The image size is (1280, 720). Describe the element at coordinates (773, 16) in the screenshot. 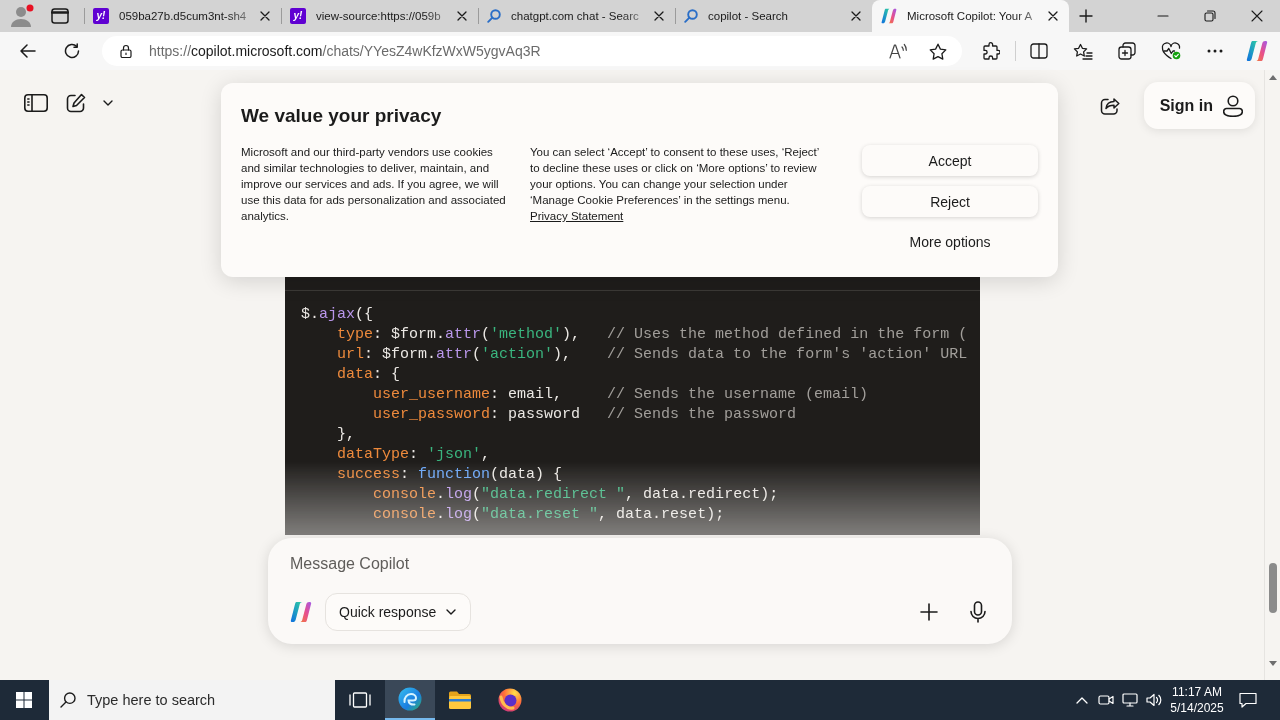

I see `browser-tab: copilot - Search` at that location.